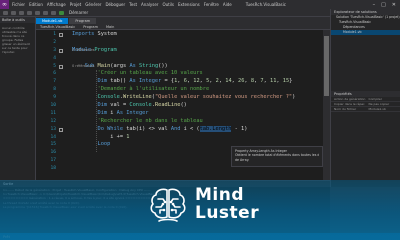 The width and height of the screenshot is (400, 240). I want to click on play-icon, so click(61, 12).